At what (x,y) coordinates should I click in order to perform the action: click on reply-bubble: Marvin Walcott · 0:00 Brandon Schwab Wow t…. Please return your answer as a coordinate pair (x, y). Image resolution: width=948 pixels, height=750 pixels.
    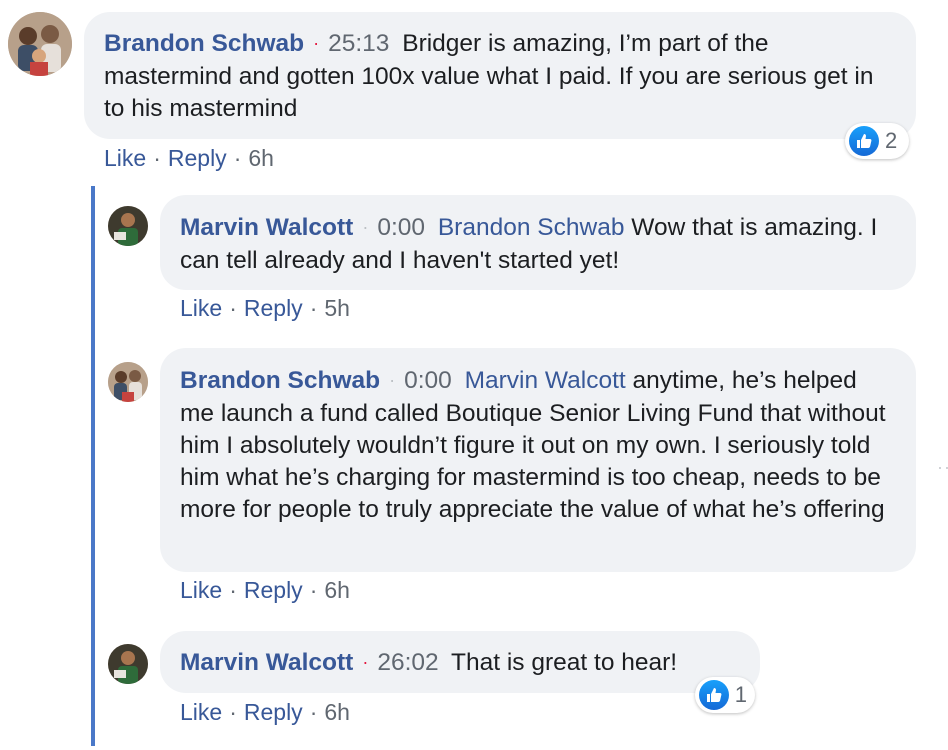
    Looking at the image, I should click on (538, 242).